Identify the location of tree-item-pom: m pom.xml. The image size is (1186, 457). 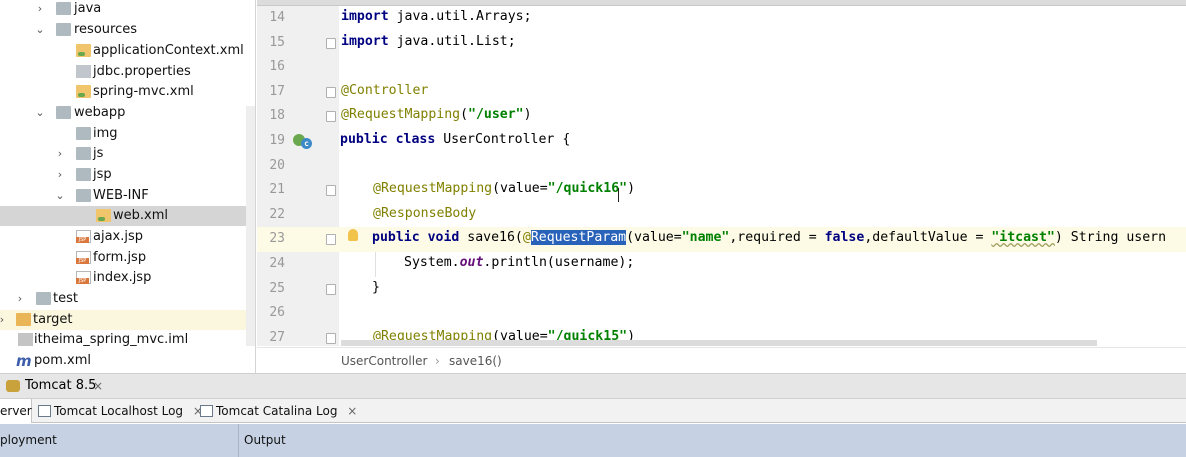
(127, 361).